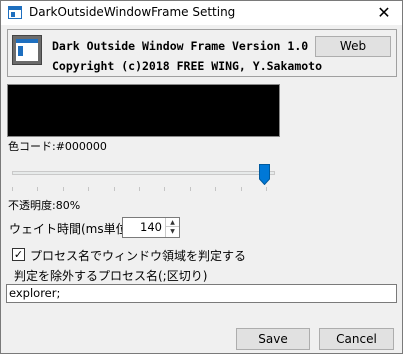  I want to click on title-bar: DarkOutsideWindowFrame Setting ✕, so click(201, 13).